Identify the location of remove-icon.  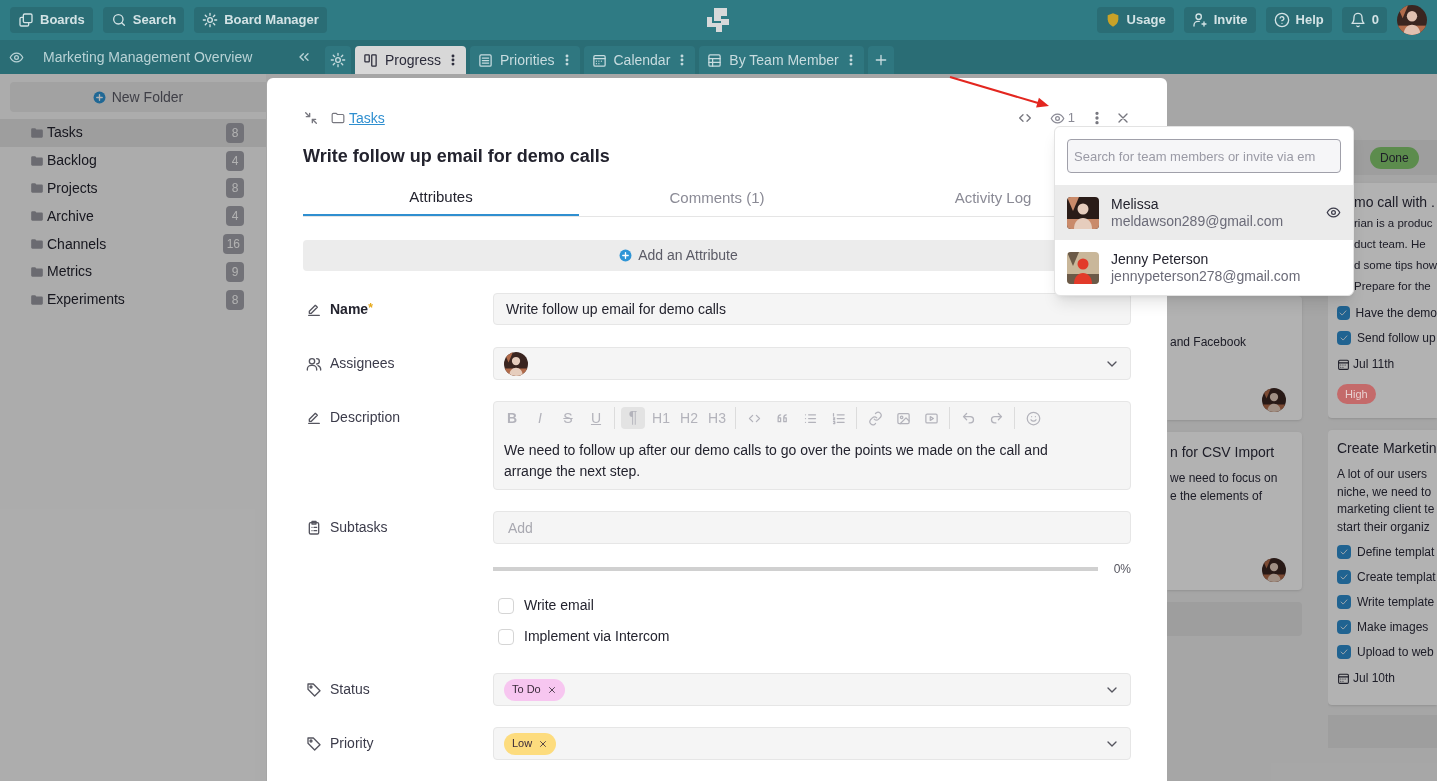
(551, 689).